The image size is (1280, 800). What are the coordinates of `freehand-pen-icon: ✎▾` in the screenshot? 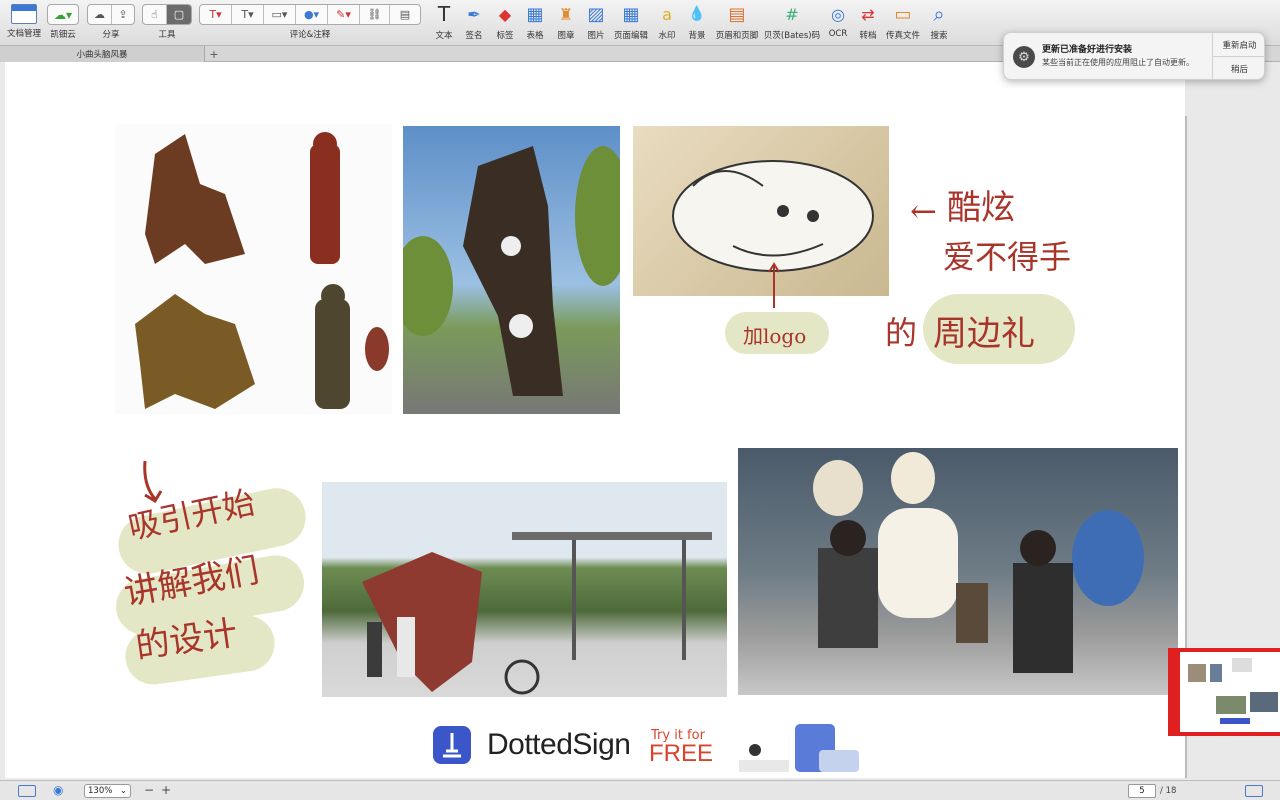 It's located at (344, 14).